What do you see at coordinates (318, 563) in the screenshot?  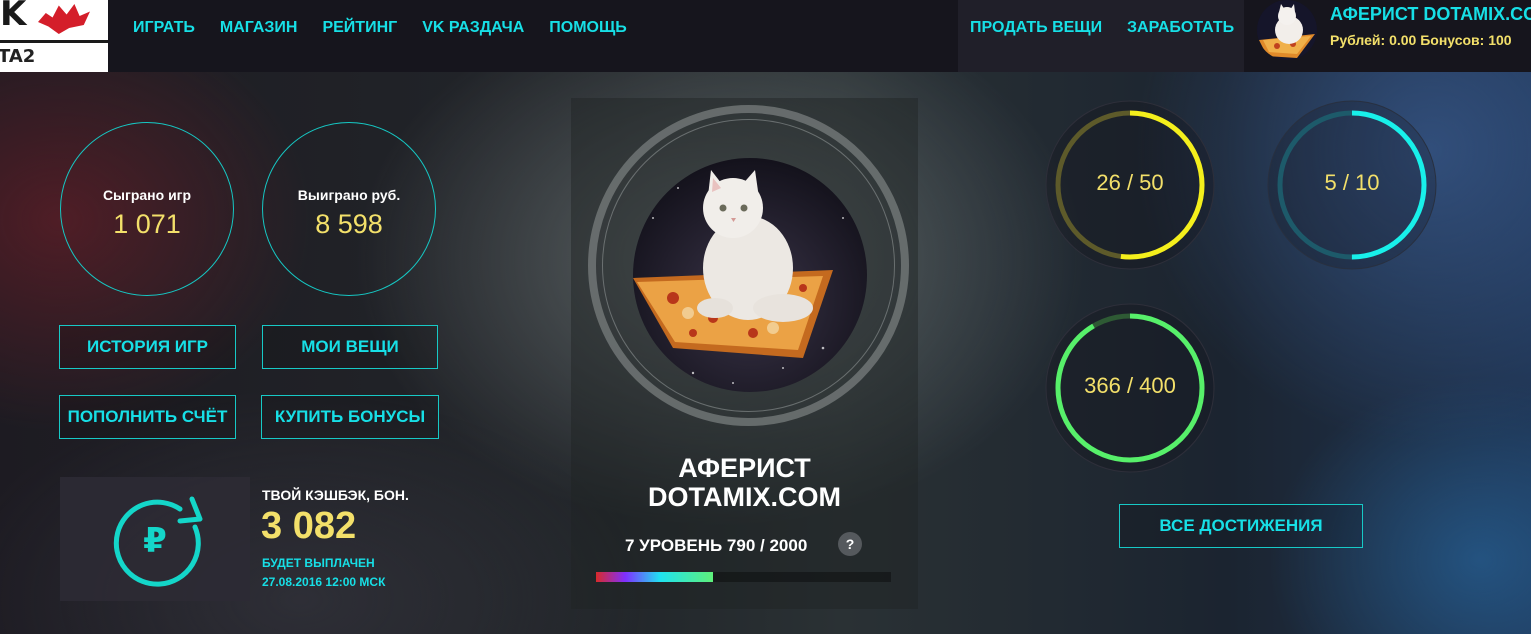 I see `cashback-payout-label: БУДЕТ ВЫПЛАЧЕН` at bounding box center [318, 563].